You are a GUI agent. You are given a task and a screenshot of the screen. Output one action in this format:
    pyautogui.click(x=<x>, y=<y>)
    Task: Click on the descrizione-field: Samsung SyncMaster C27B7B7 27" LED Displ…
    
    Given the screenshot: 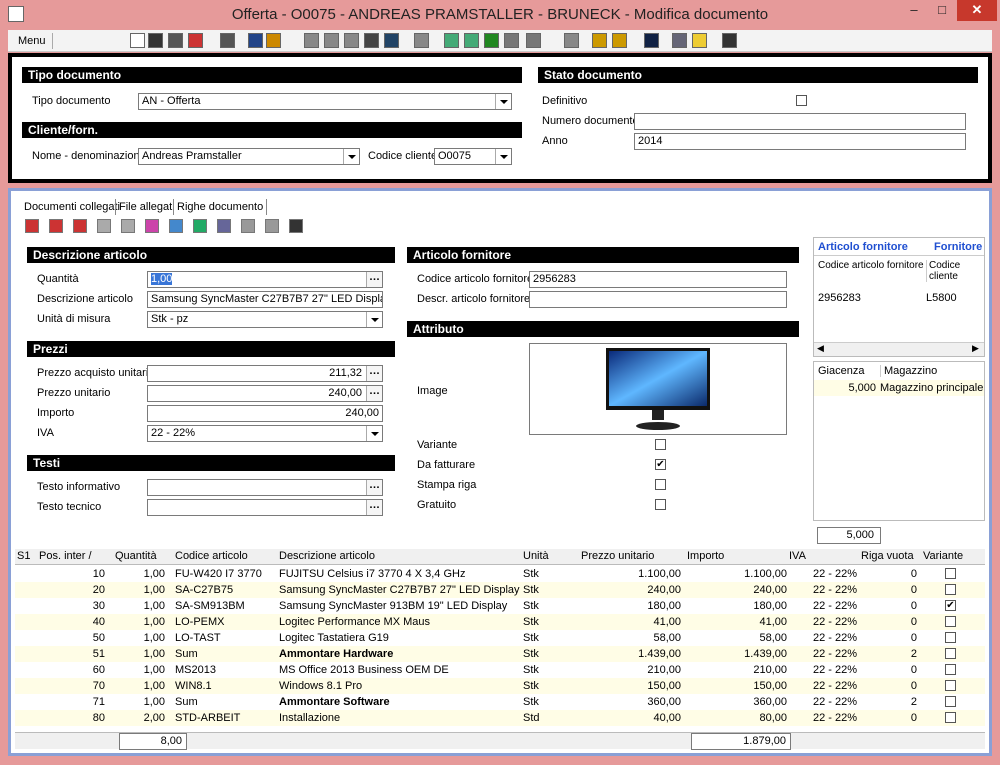 What is the action you would take?
    pyautogui.click(x=265, y=299)
    